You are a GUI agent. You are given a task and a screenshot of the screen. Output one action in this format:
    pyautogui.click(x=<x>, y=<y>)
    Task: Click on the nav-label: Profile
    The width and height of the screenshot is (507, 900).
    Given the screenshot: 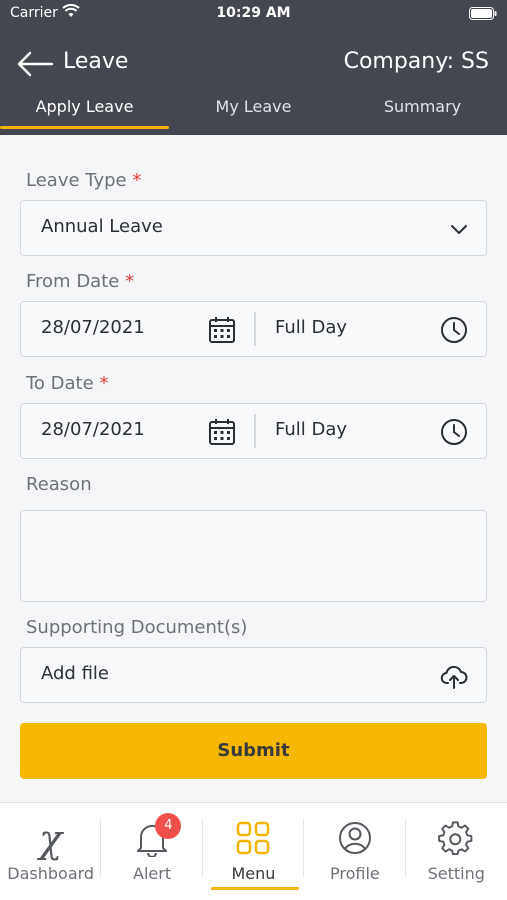 What is the action you would take?
    pyautogui.click(x=354, y=873)
    